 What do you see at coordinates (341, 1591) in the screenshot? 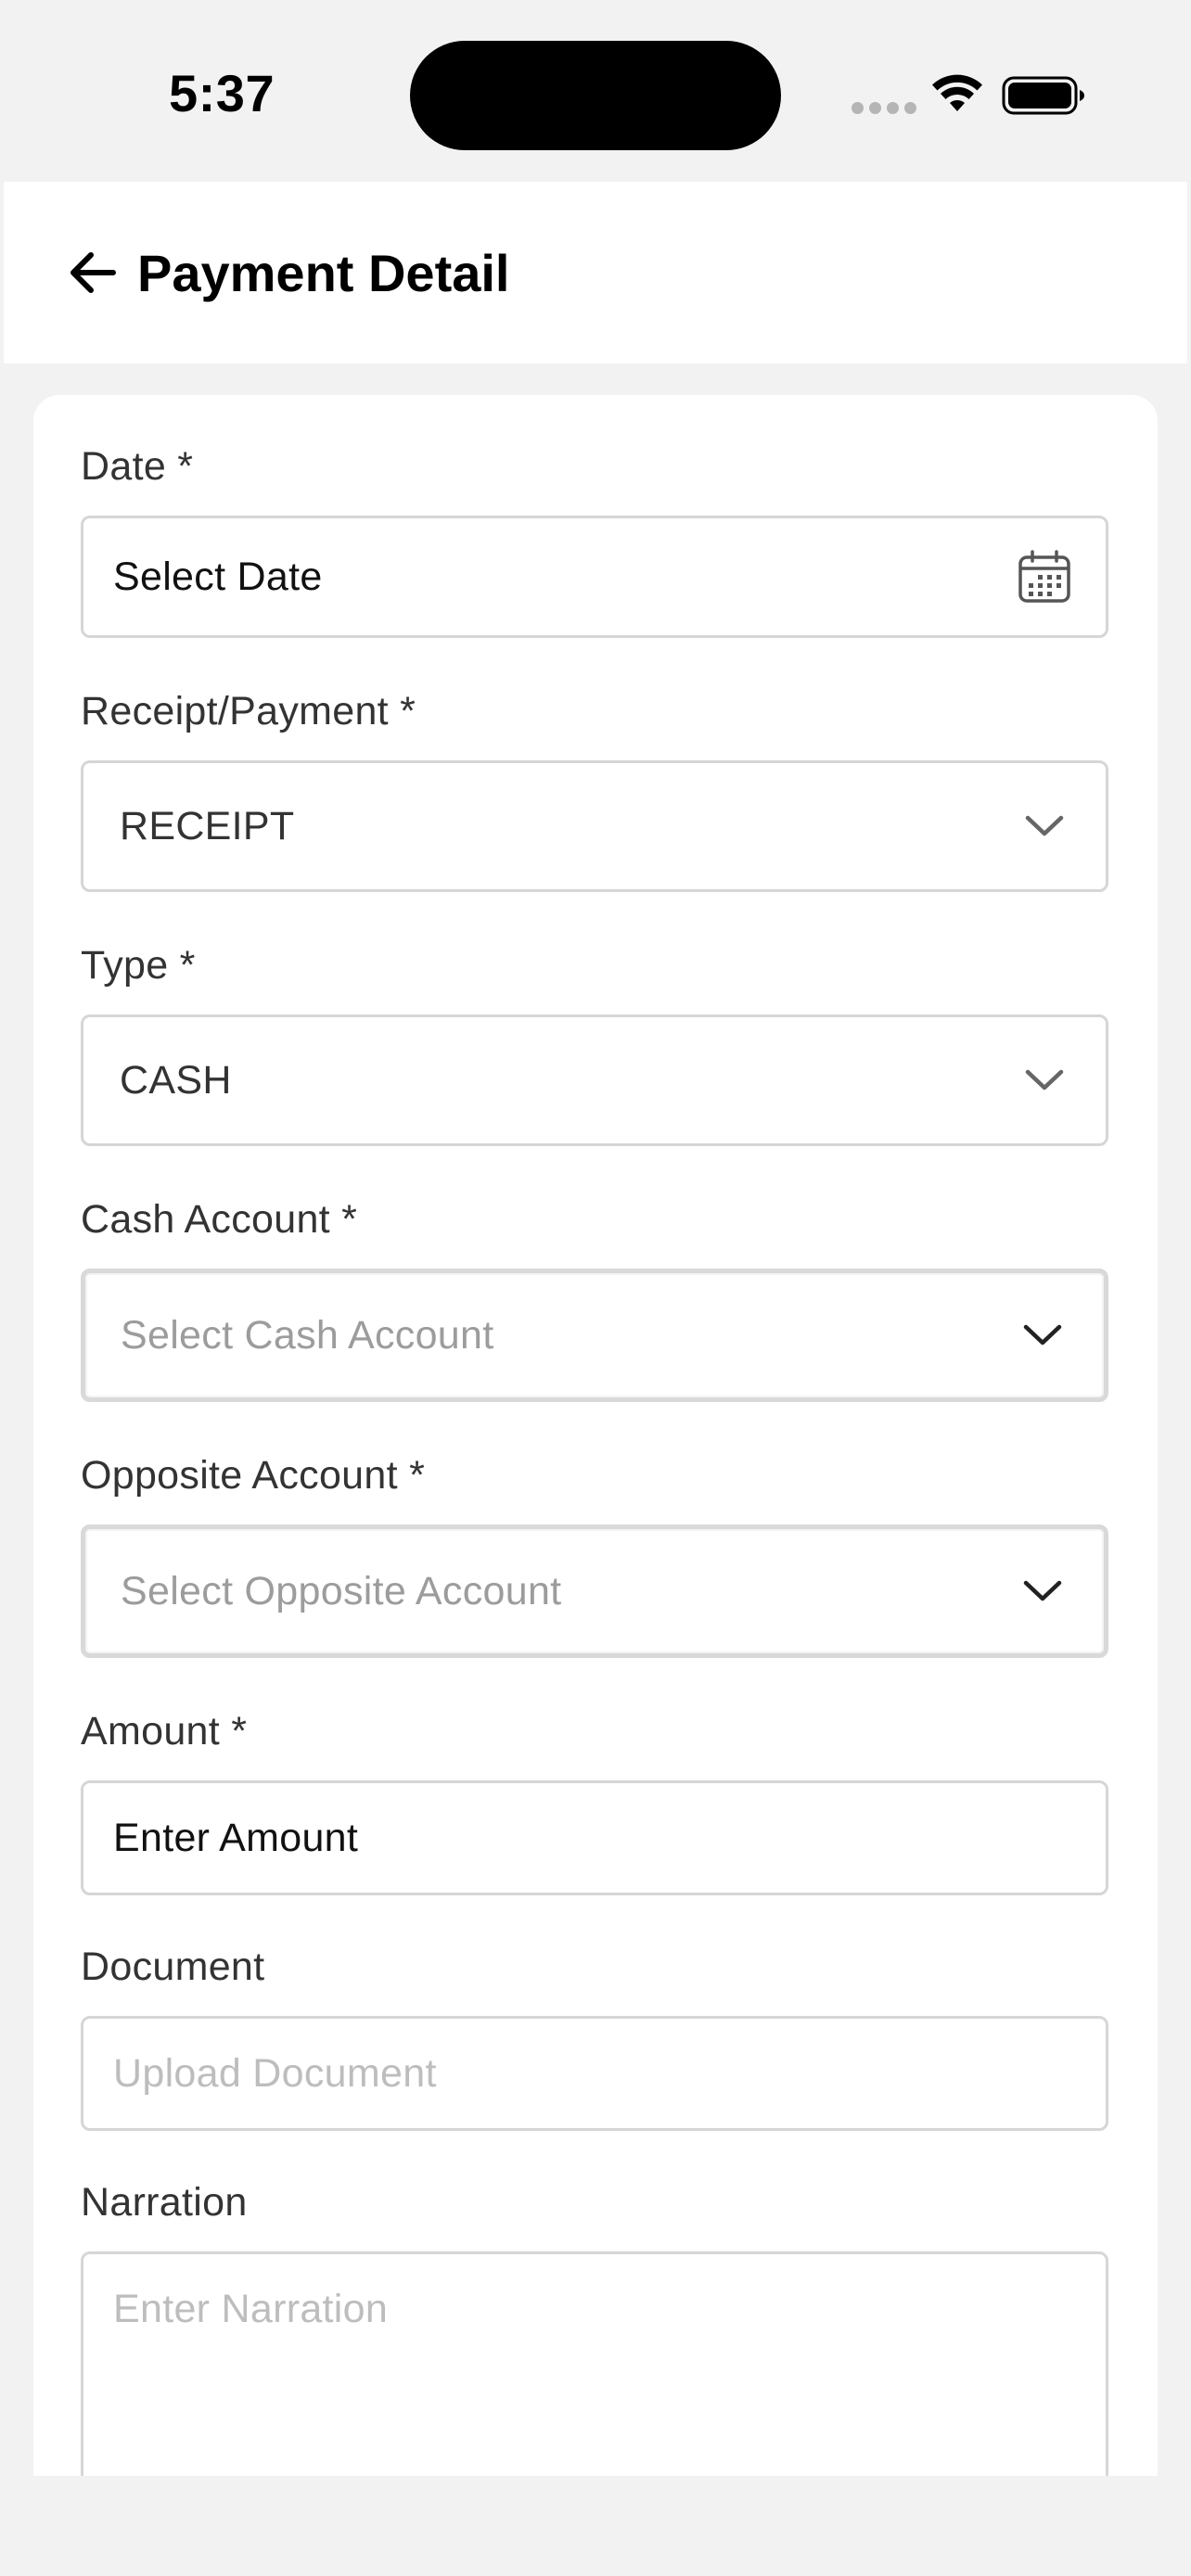
I see `opposite-account-placeholder: Select Opposite Account` at bounding box center [341, 1591].